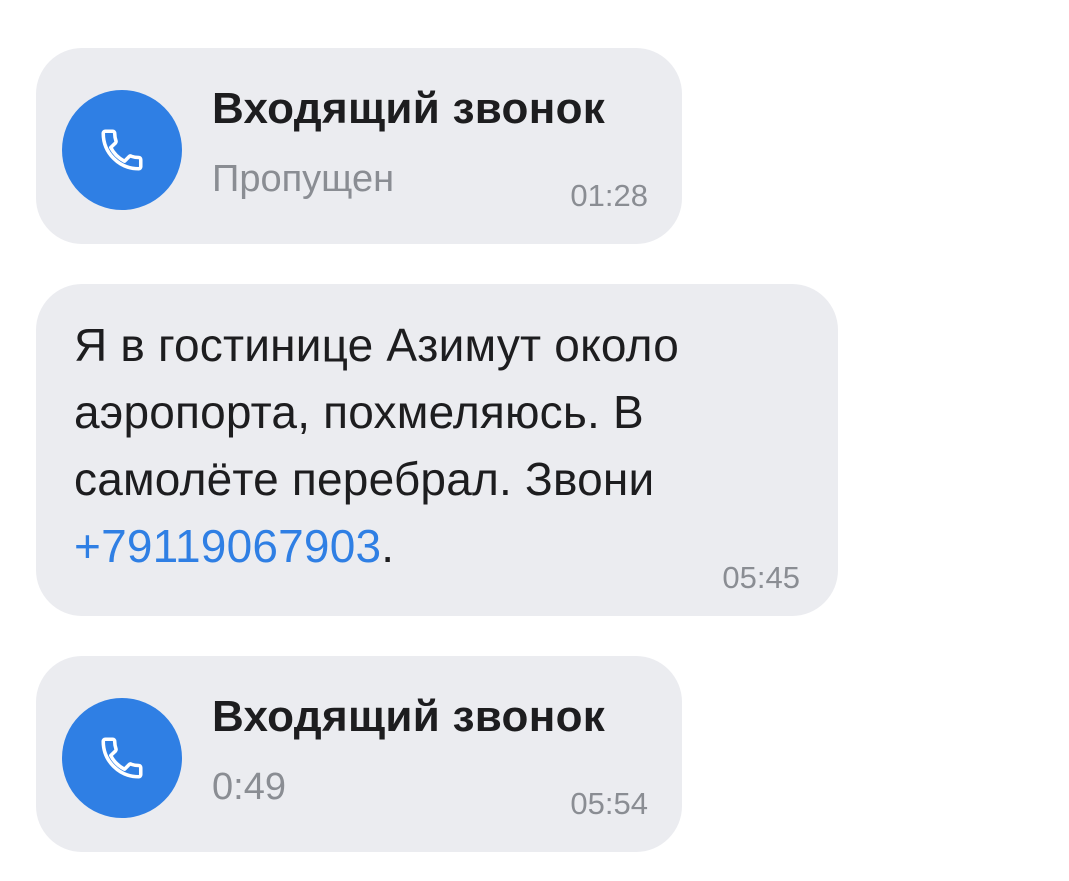  I want to click on call-status: Пропущен, so click(303, 179).